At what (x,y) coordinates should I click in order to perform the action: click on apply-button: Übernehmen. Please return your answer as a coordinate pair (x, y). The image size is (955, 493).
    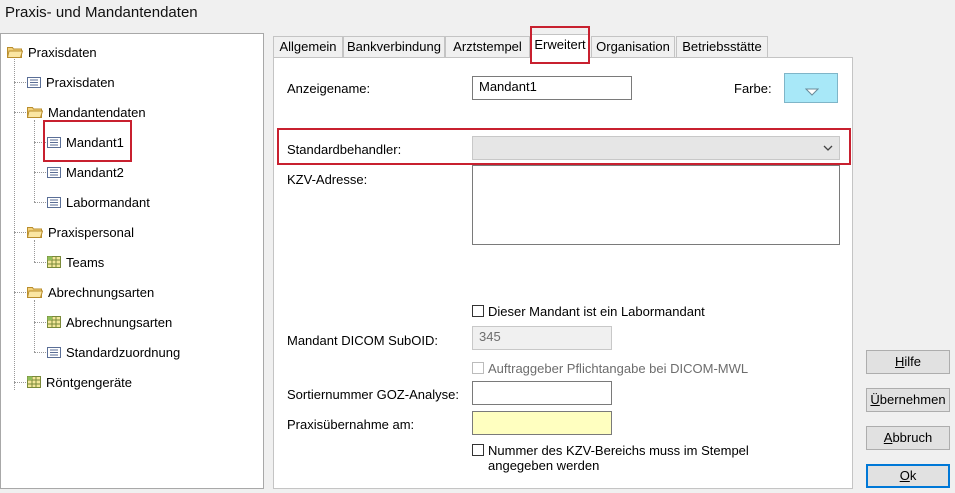
    Looking at the image, I should click on (908, 400).